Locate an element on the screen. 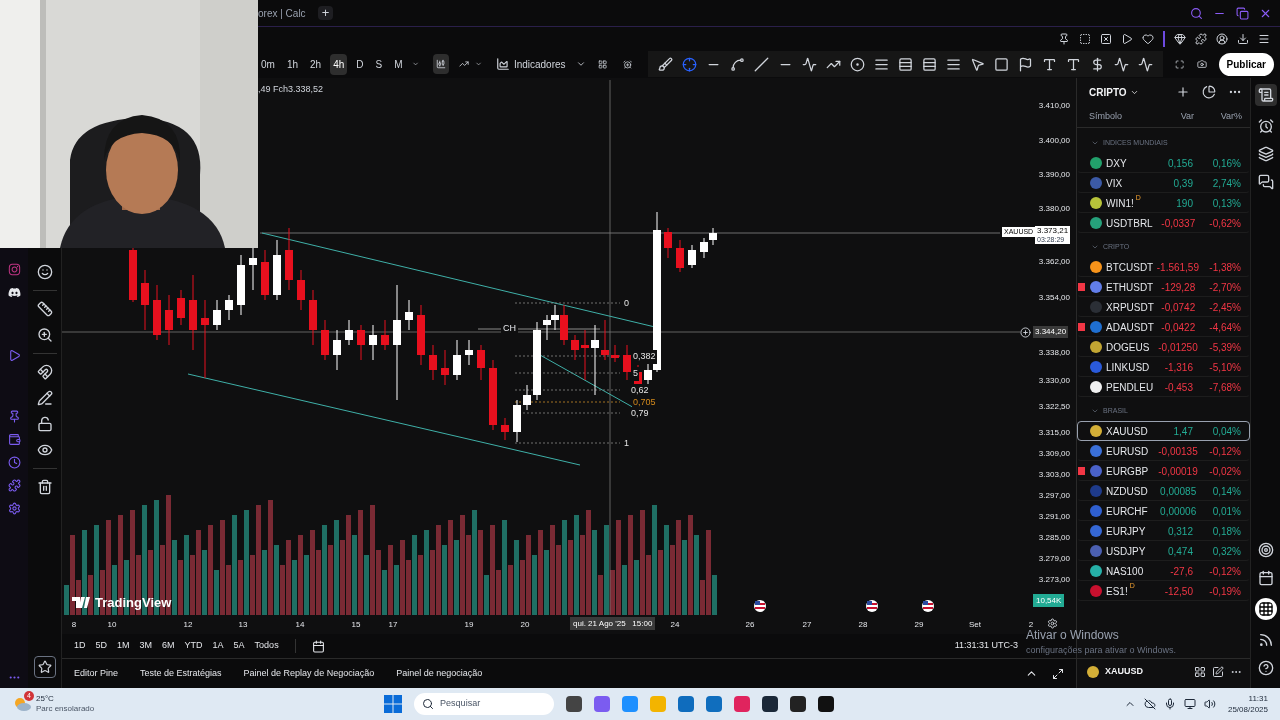 The image size is (1280, 720). column-header: Var% is located at coordinates (1218, 116).